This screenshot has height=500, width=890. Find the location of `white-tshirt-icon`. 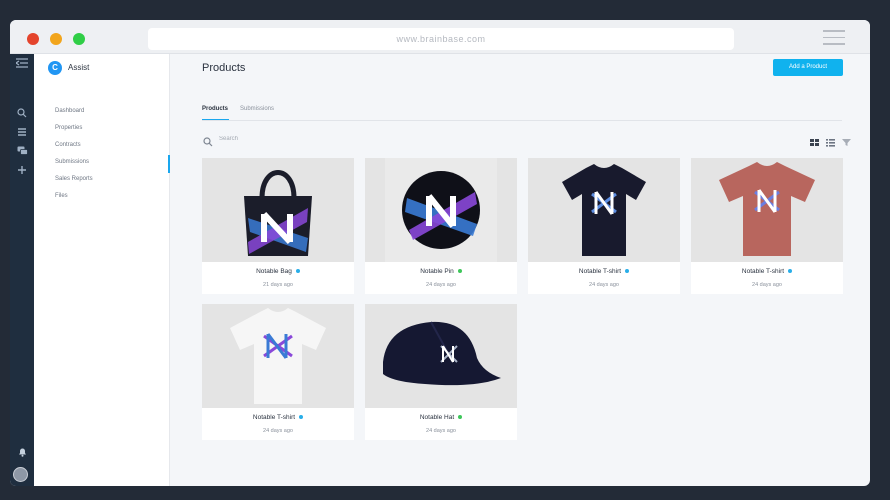

white-tshirt-icon is located at coordinates (278, 356).